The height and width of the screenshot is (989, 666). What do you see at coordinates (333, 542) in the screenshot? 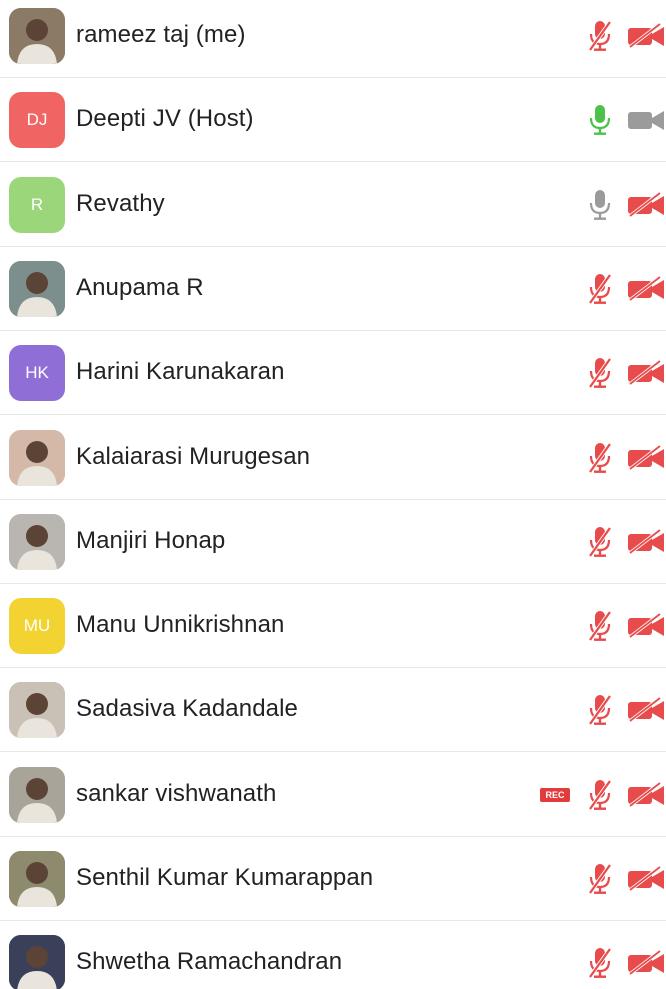
I see `participant-row: Manjiri Honap` at bounding box center [333, 542].